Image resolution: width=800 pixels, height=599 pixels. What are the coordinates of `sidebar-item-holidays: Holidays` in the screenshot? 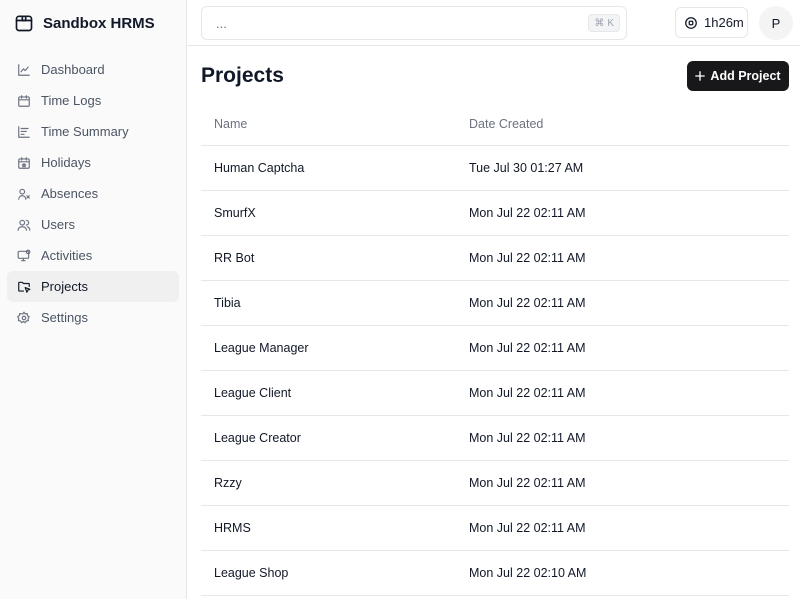 It's located at (93, 162).